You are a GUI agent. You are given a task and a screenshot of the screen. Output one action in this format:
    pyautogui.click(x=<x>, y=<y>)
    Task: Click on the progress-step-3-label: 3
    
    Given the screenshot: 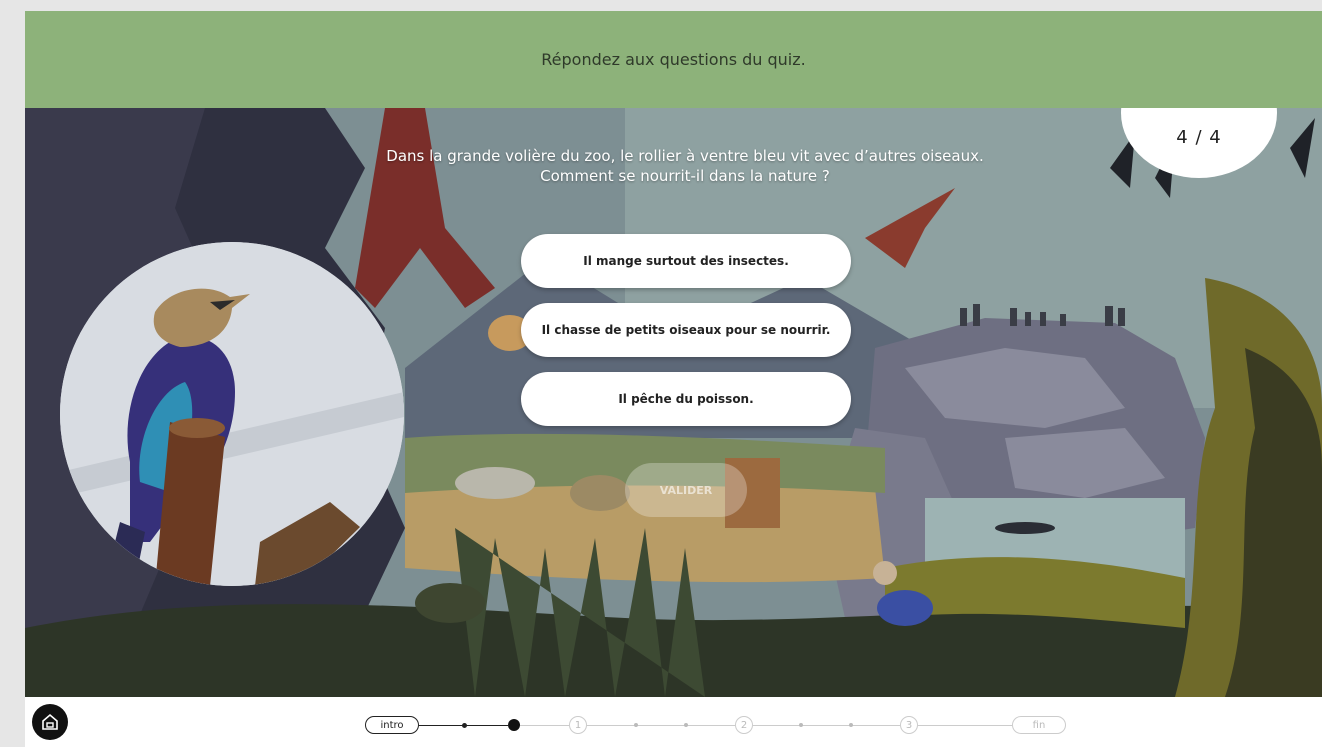 What is the action you would take?
    pyautogui.click(x=909, y=725)
    